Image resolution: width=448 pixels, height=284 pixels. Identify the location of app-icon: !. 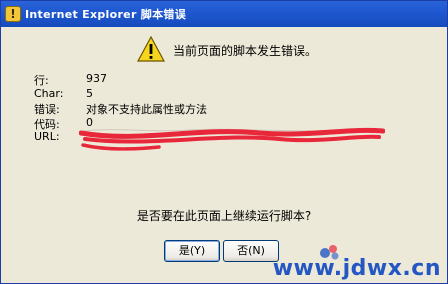
(13, 14).